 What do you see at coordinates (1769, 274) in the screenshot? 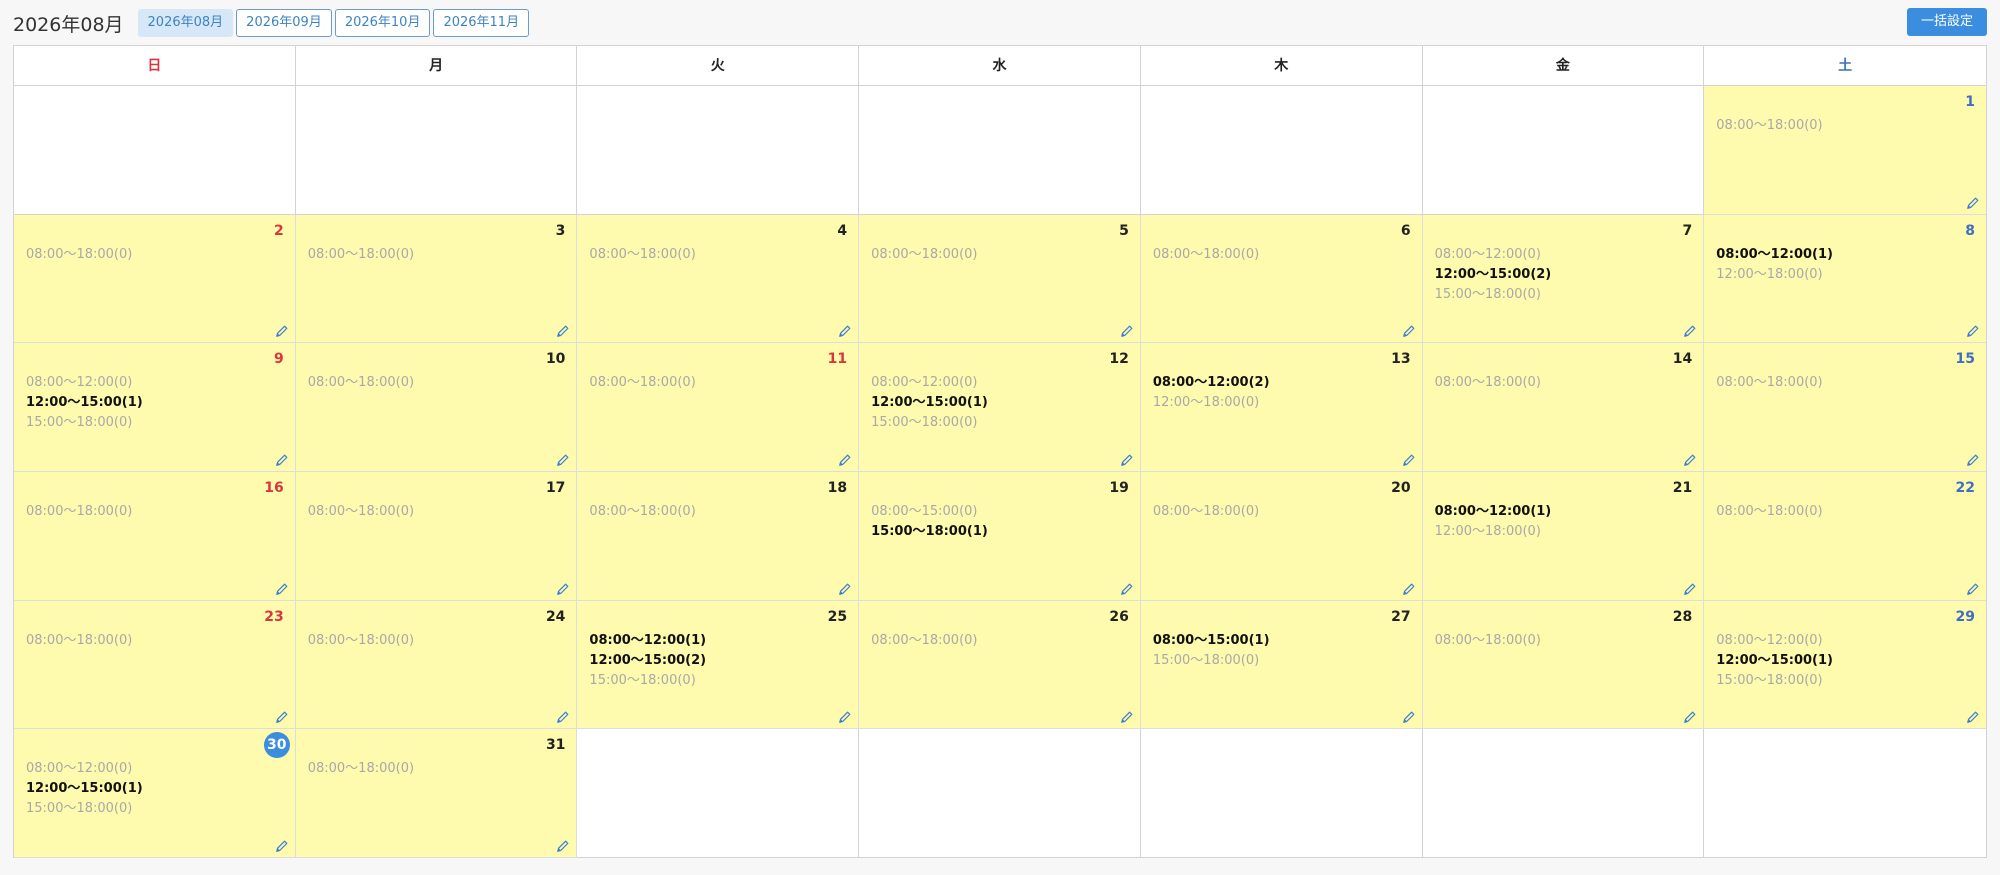
I see `time-slot: 12:00〜18:00(0)` at bounding box center [1769, 274].